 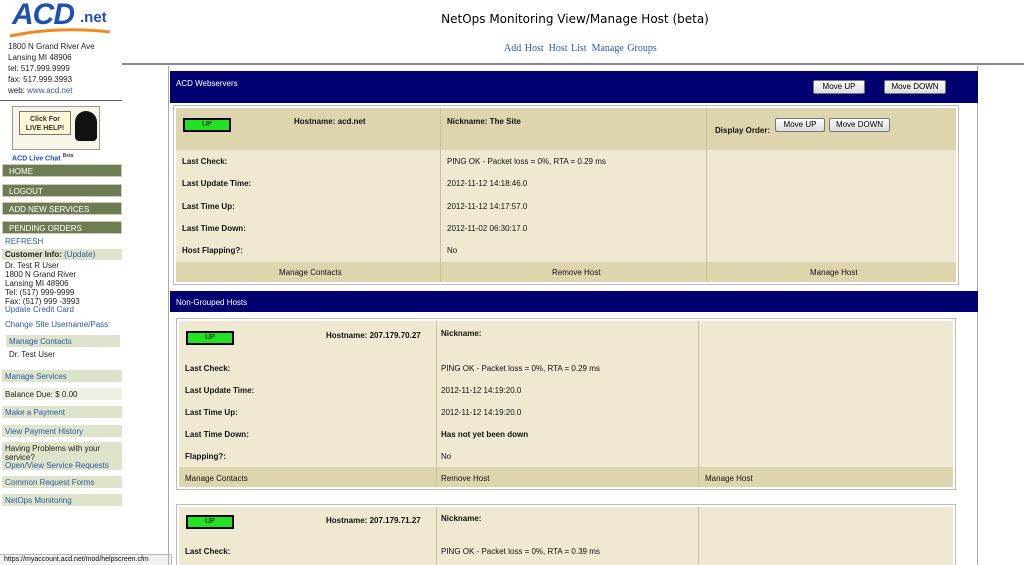 I want to click on row-label: Host Flapping?:, so click(x=212, y=250).